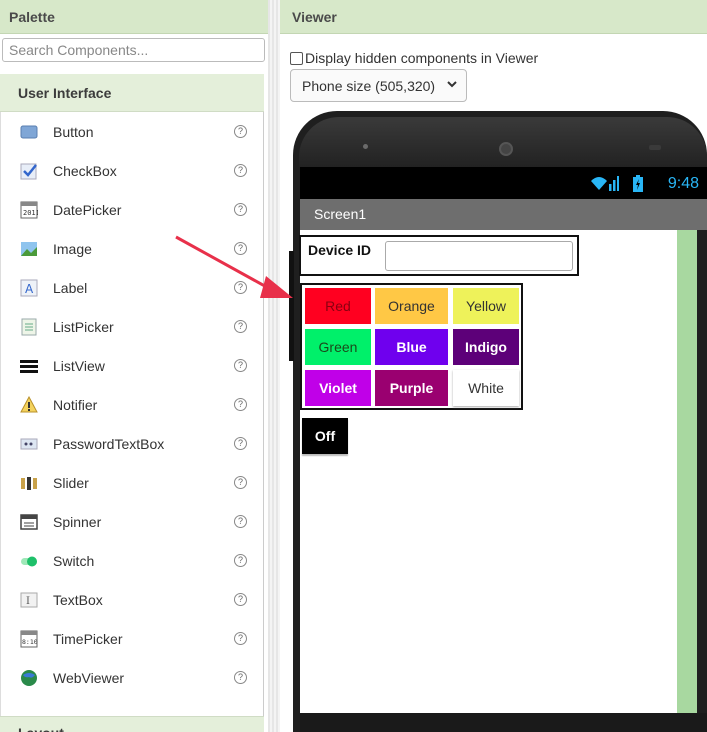 The width and height of the screenshot is (707, 732). Describe the element at coordinates (29, 561) in the screenshot. I see `switch-icon` at that location.